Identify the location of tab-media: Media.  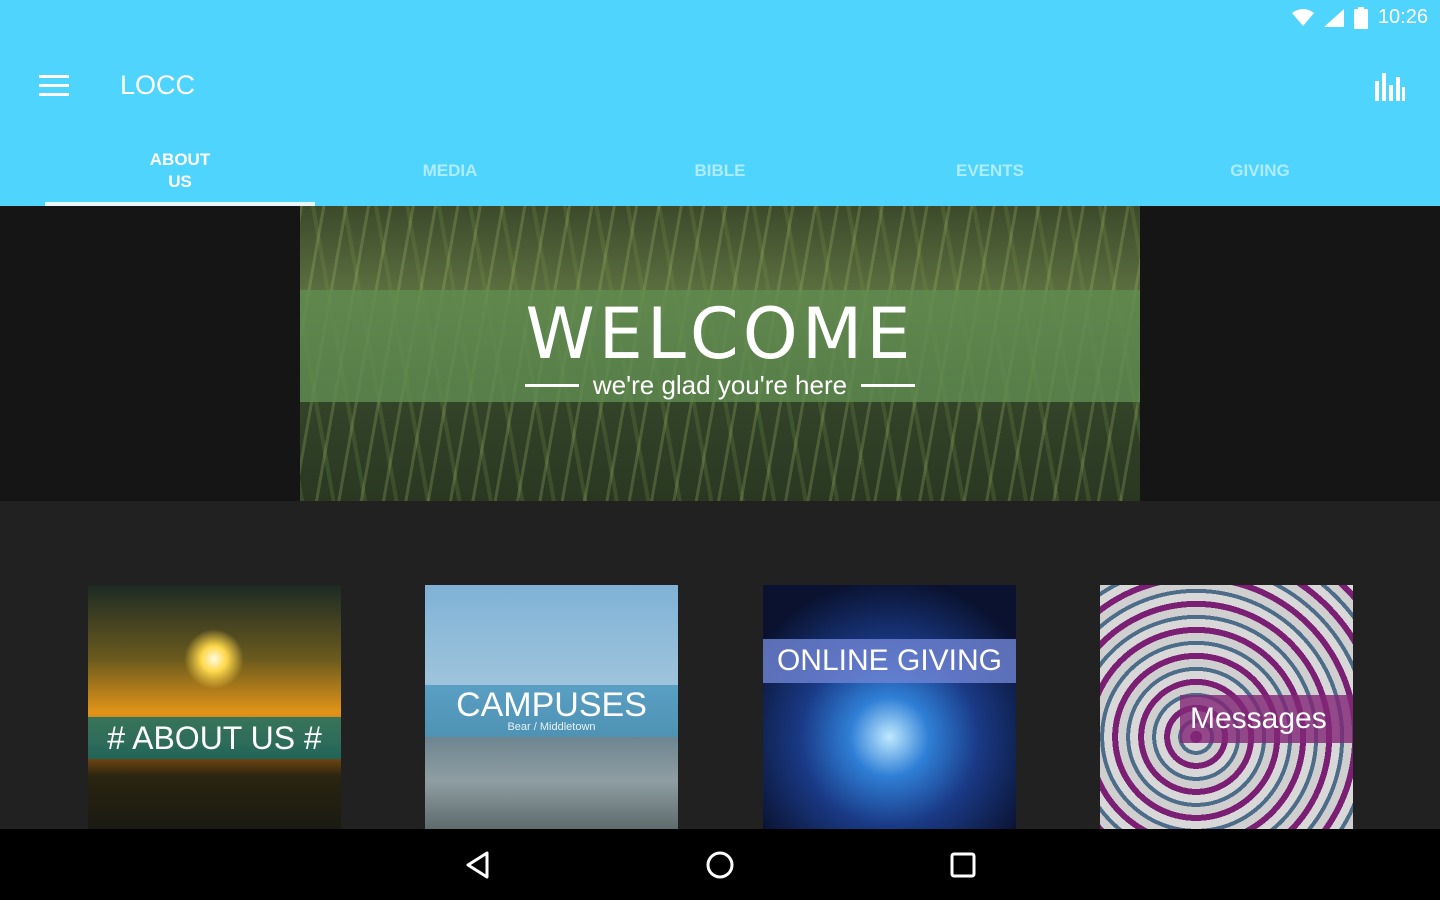
(450, 171).